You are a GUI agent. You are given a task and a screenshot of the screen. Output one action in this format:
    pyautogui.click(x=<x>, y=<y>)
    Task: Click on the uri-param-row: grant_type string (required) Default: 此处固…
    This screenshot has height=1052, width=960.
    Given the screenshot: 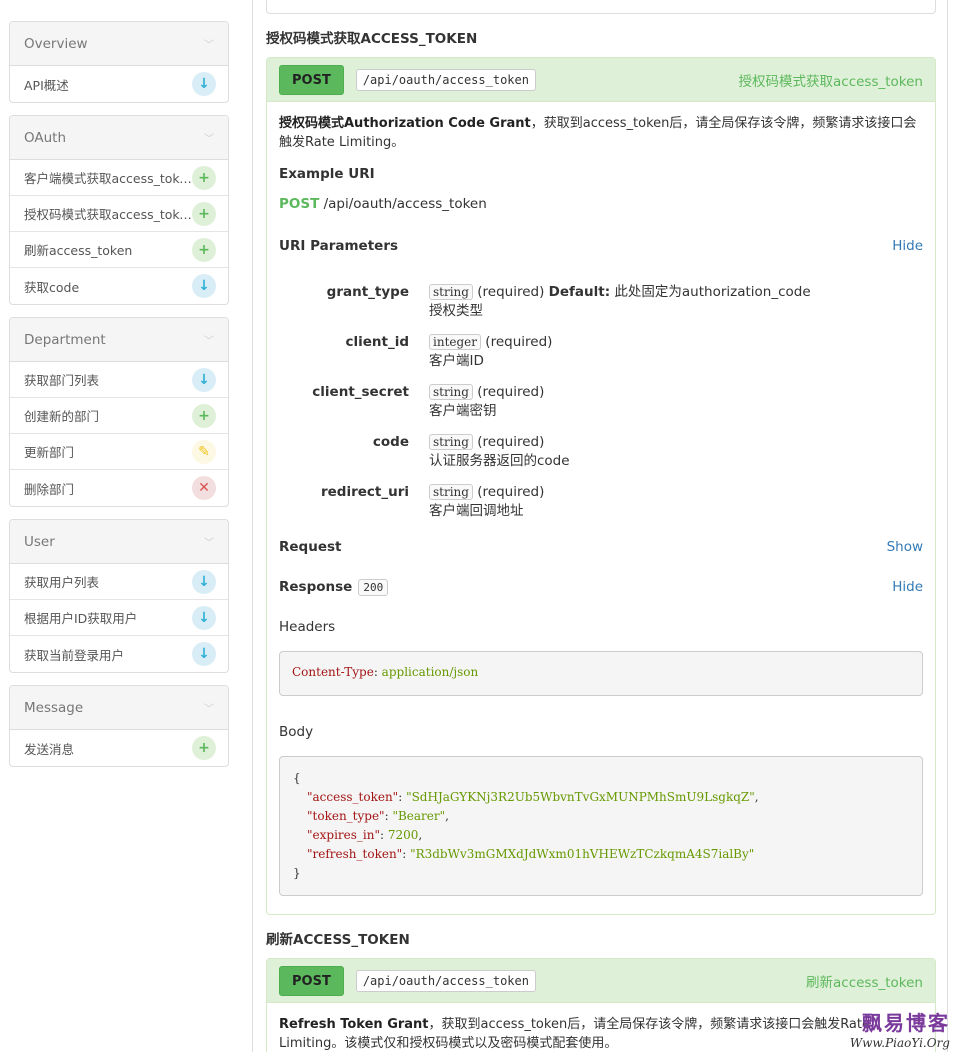 What is the action you would take?
    pyautogui.click(x=601, y=300)
    